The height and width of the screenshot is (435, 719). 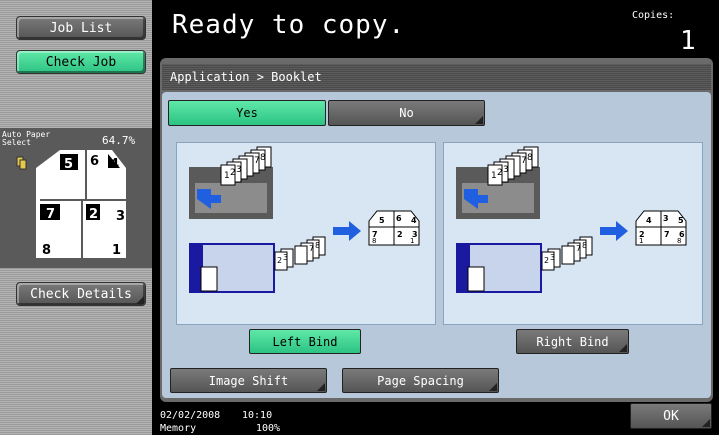 What do you see at coordinates (46, 250) in the screenshot?
I see `preview-page-8: 8` at bounding box center [46, 250].